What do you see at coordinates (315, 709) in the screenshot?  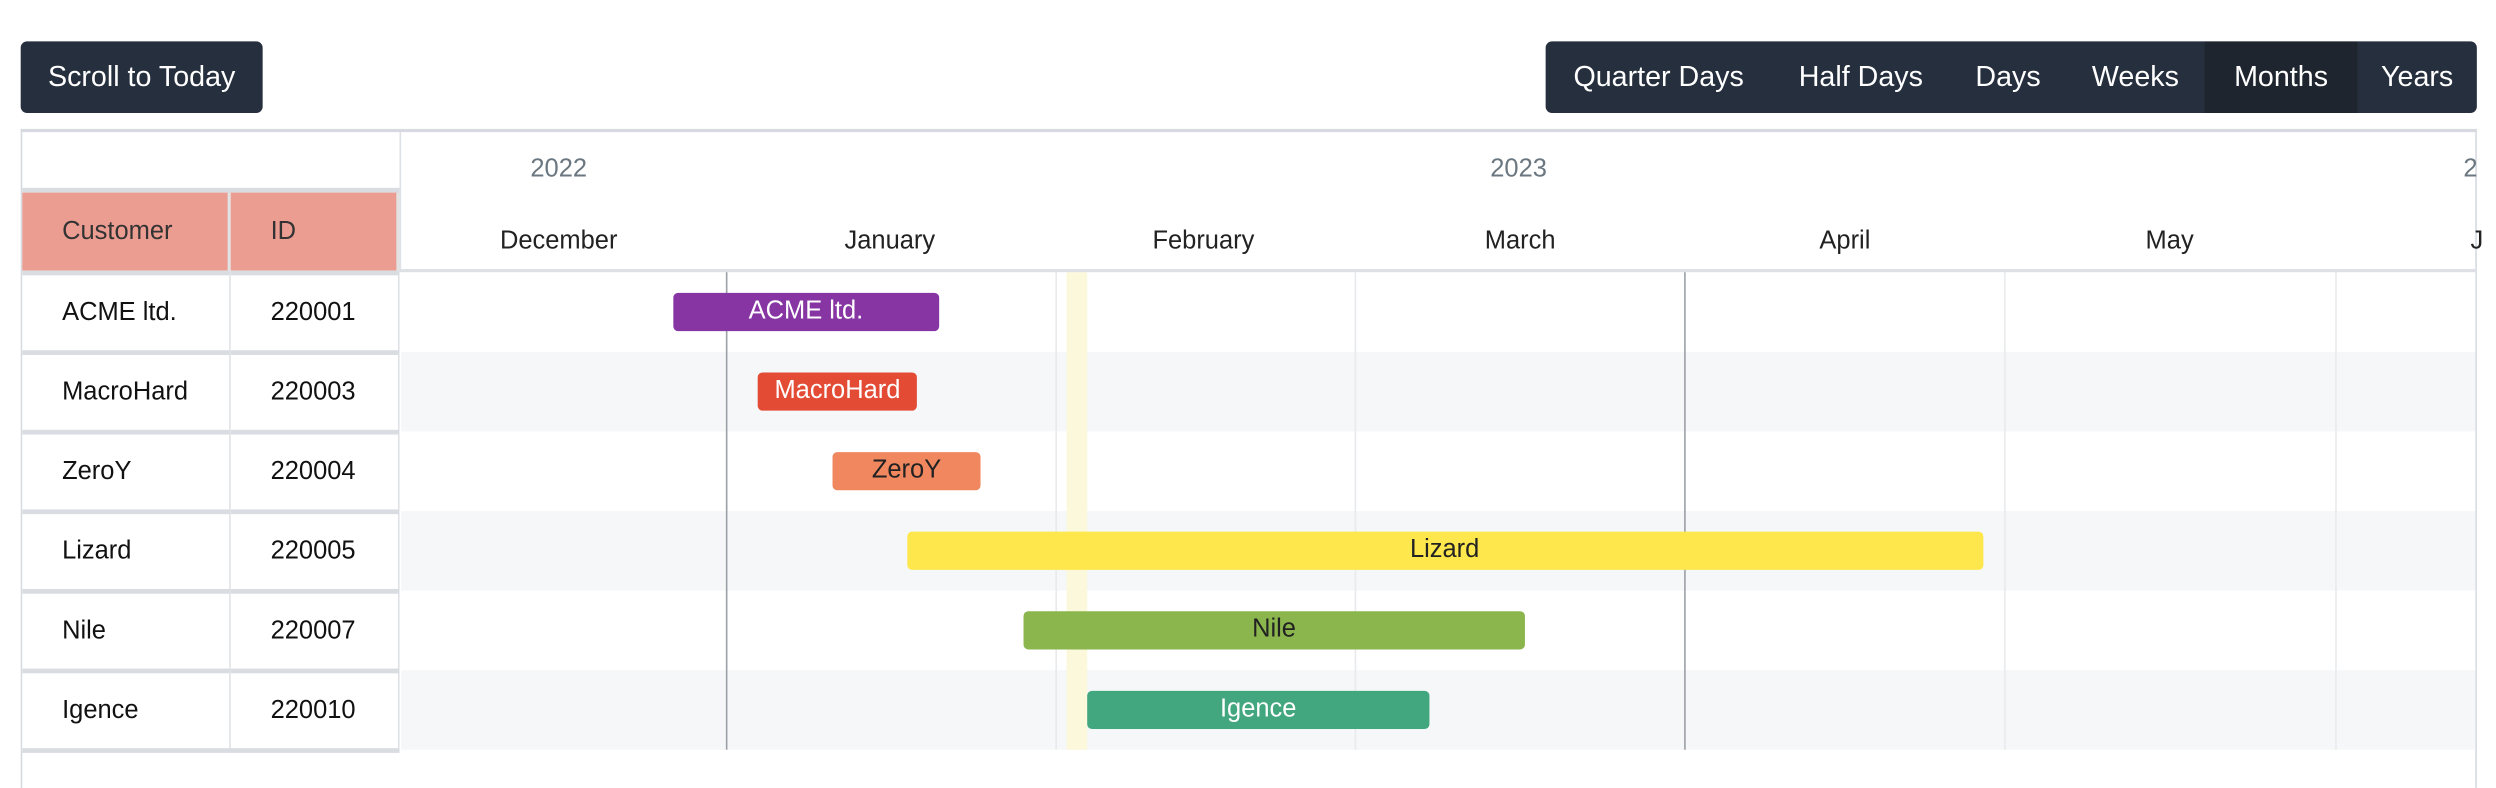 I see `cell-id: 220010` at bounding box center [315, 709].